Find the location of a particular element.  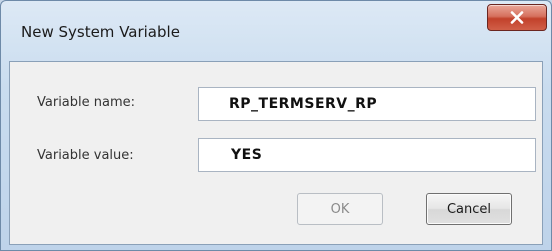

ok-button: OK is located at coordinates (340, 209).